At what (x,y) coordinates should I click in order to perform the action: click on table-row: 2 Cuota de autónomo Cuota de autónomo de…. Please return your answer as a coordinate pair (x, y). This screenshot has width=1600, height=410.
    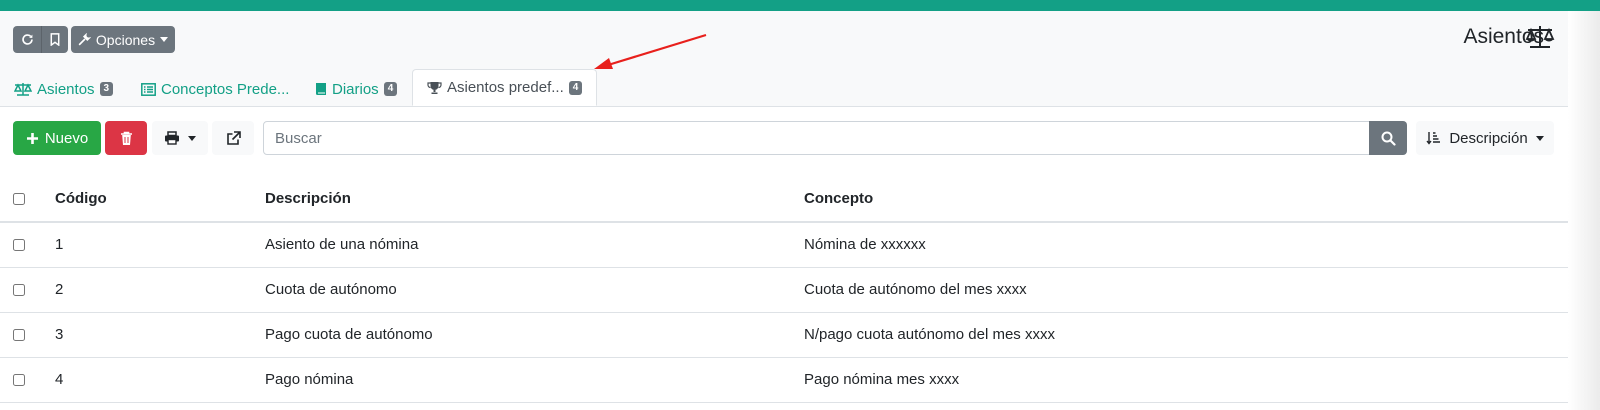
    Looking at the image, I should click on (784, 290).